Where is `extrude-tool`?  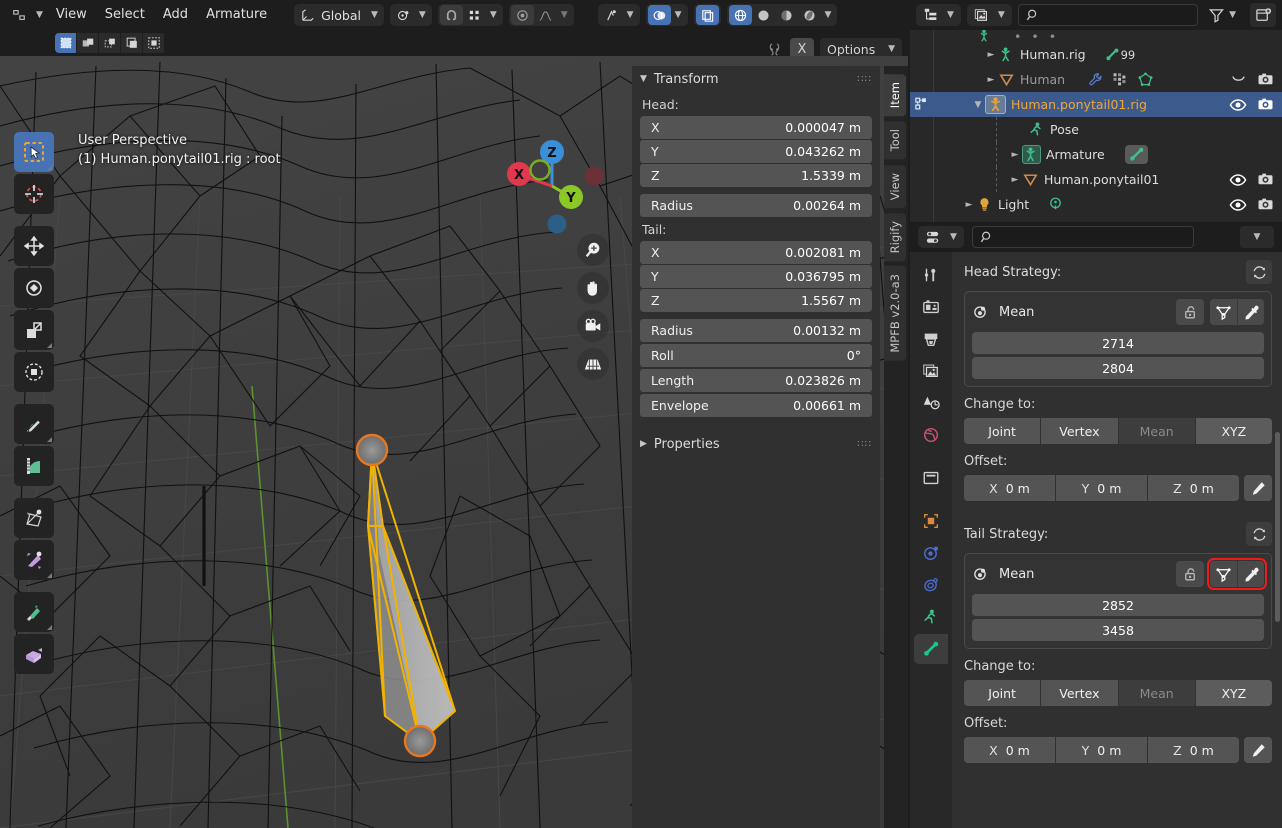
extrude-tool is located at coordinates (34, 654).